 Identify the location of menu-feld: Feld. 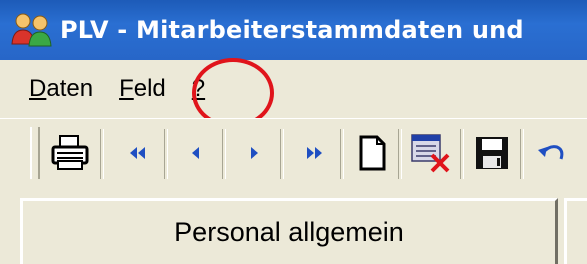
(142, 89).